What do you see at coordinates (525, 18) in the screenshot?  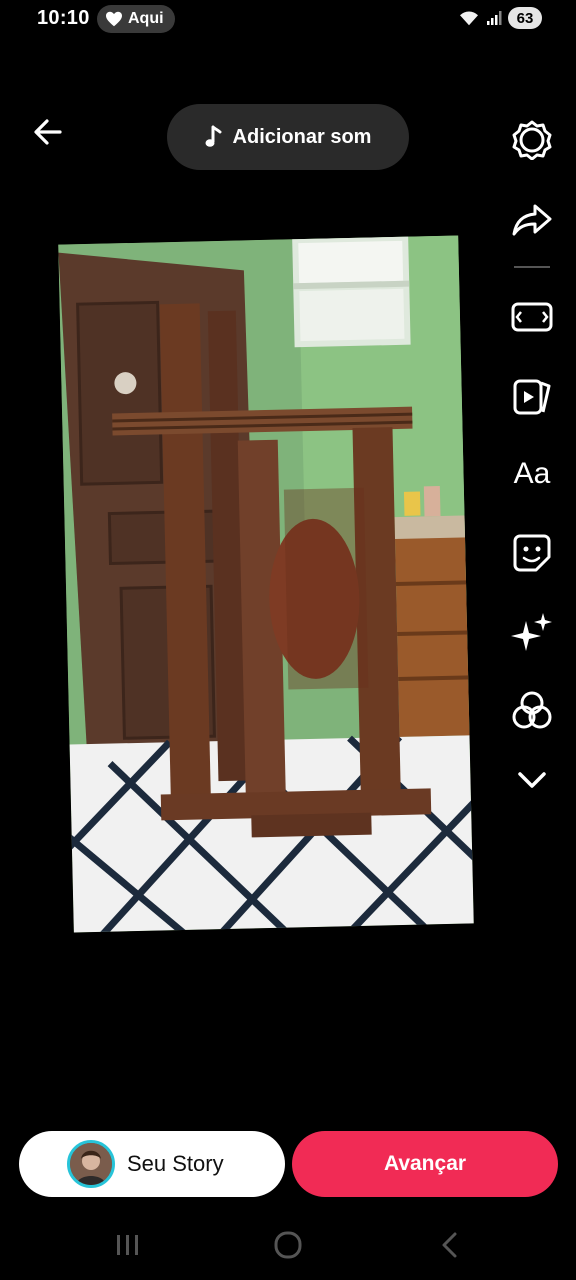 I see `battery-indicator: 63` at bounding box center [525, 18].